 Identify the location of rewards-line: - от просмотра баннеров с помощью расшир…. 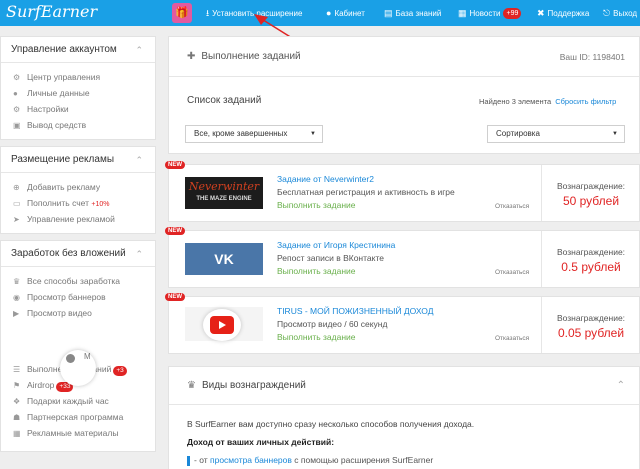
(310, 460).